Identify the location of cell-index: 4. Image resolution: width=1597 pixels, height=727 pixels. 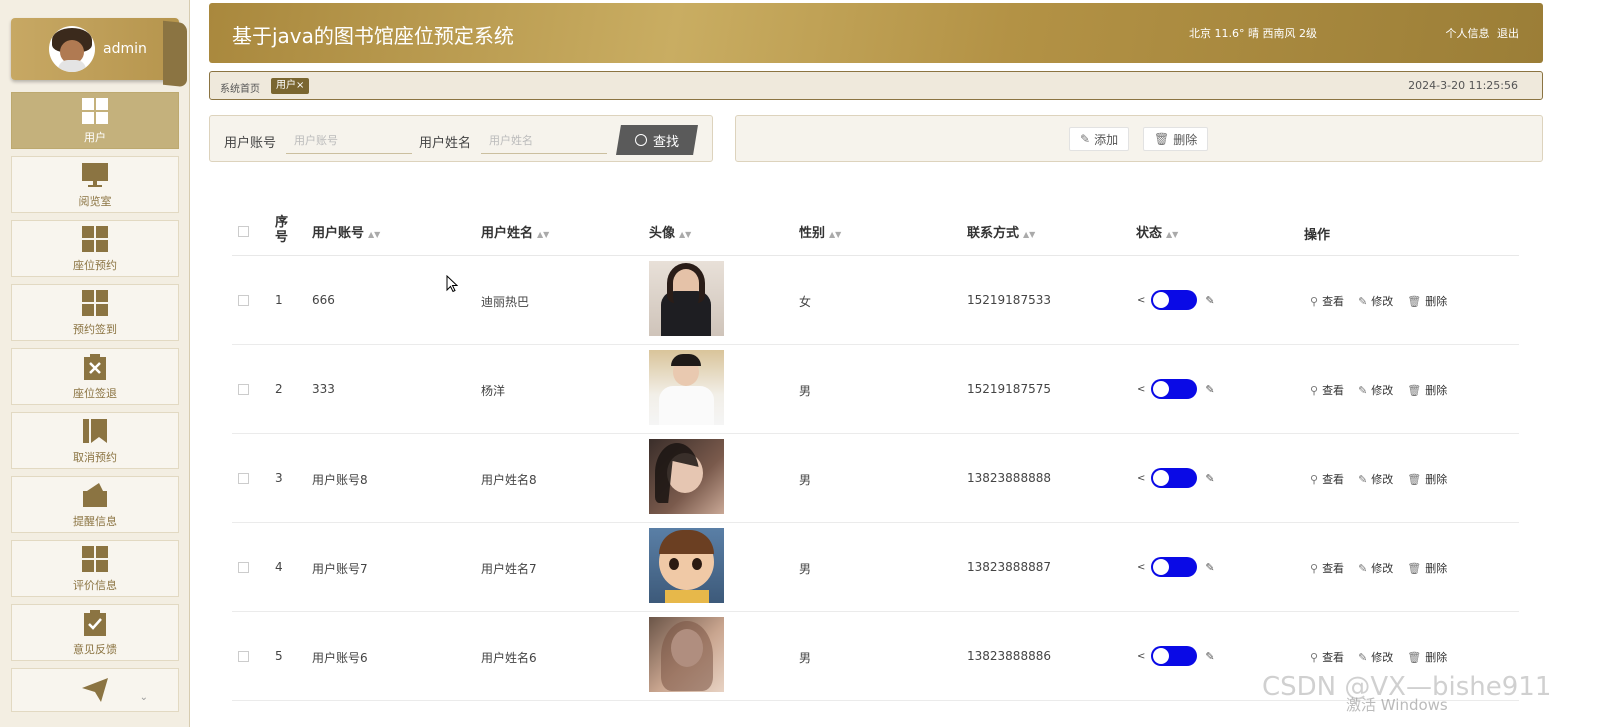
(279, 567).